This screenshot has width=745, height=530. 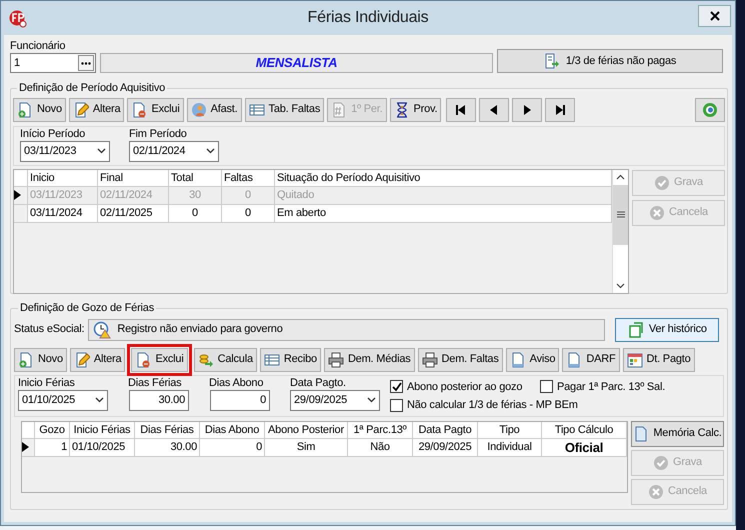 What do you see at coordinates (248, 178) in the screenshot?
I see `column-header: Faltas` at bounding box center [248, 178].